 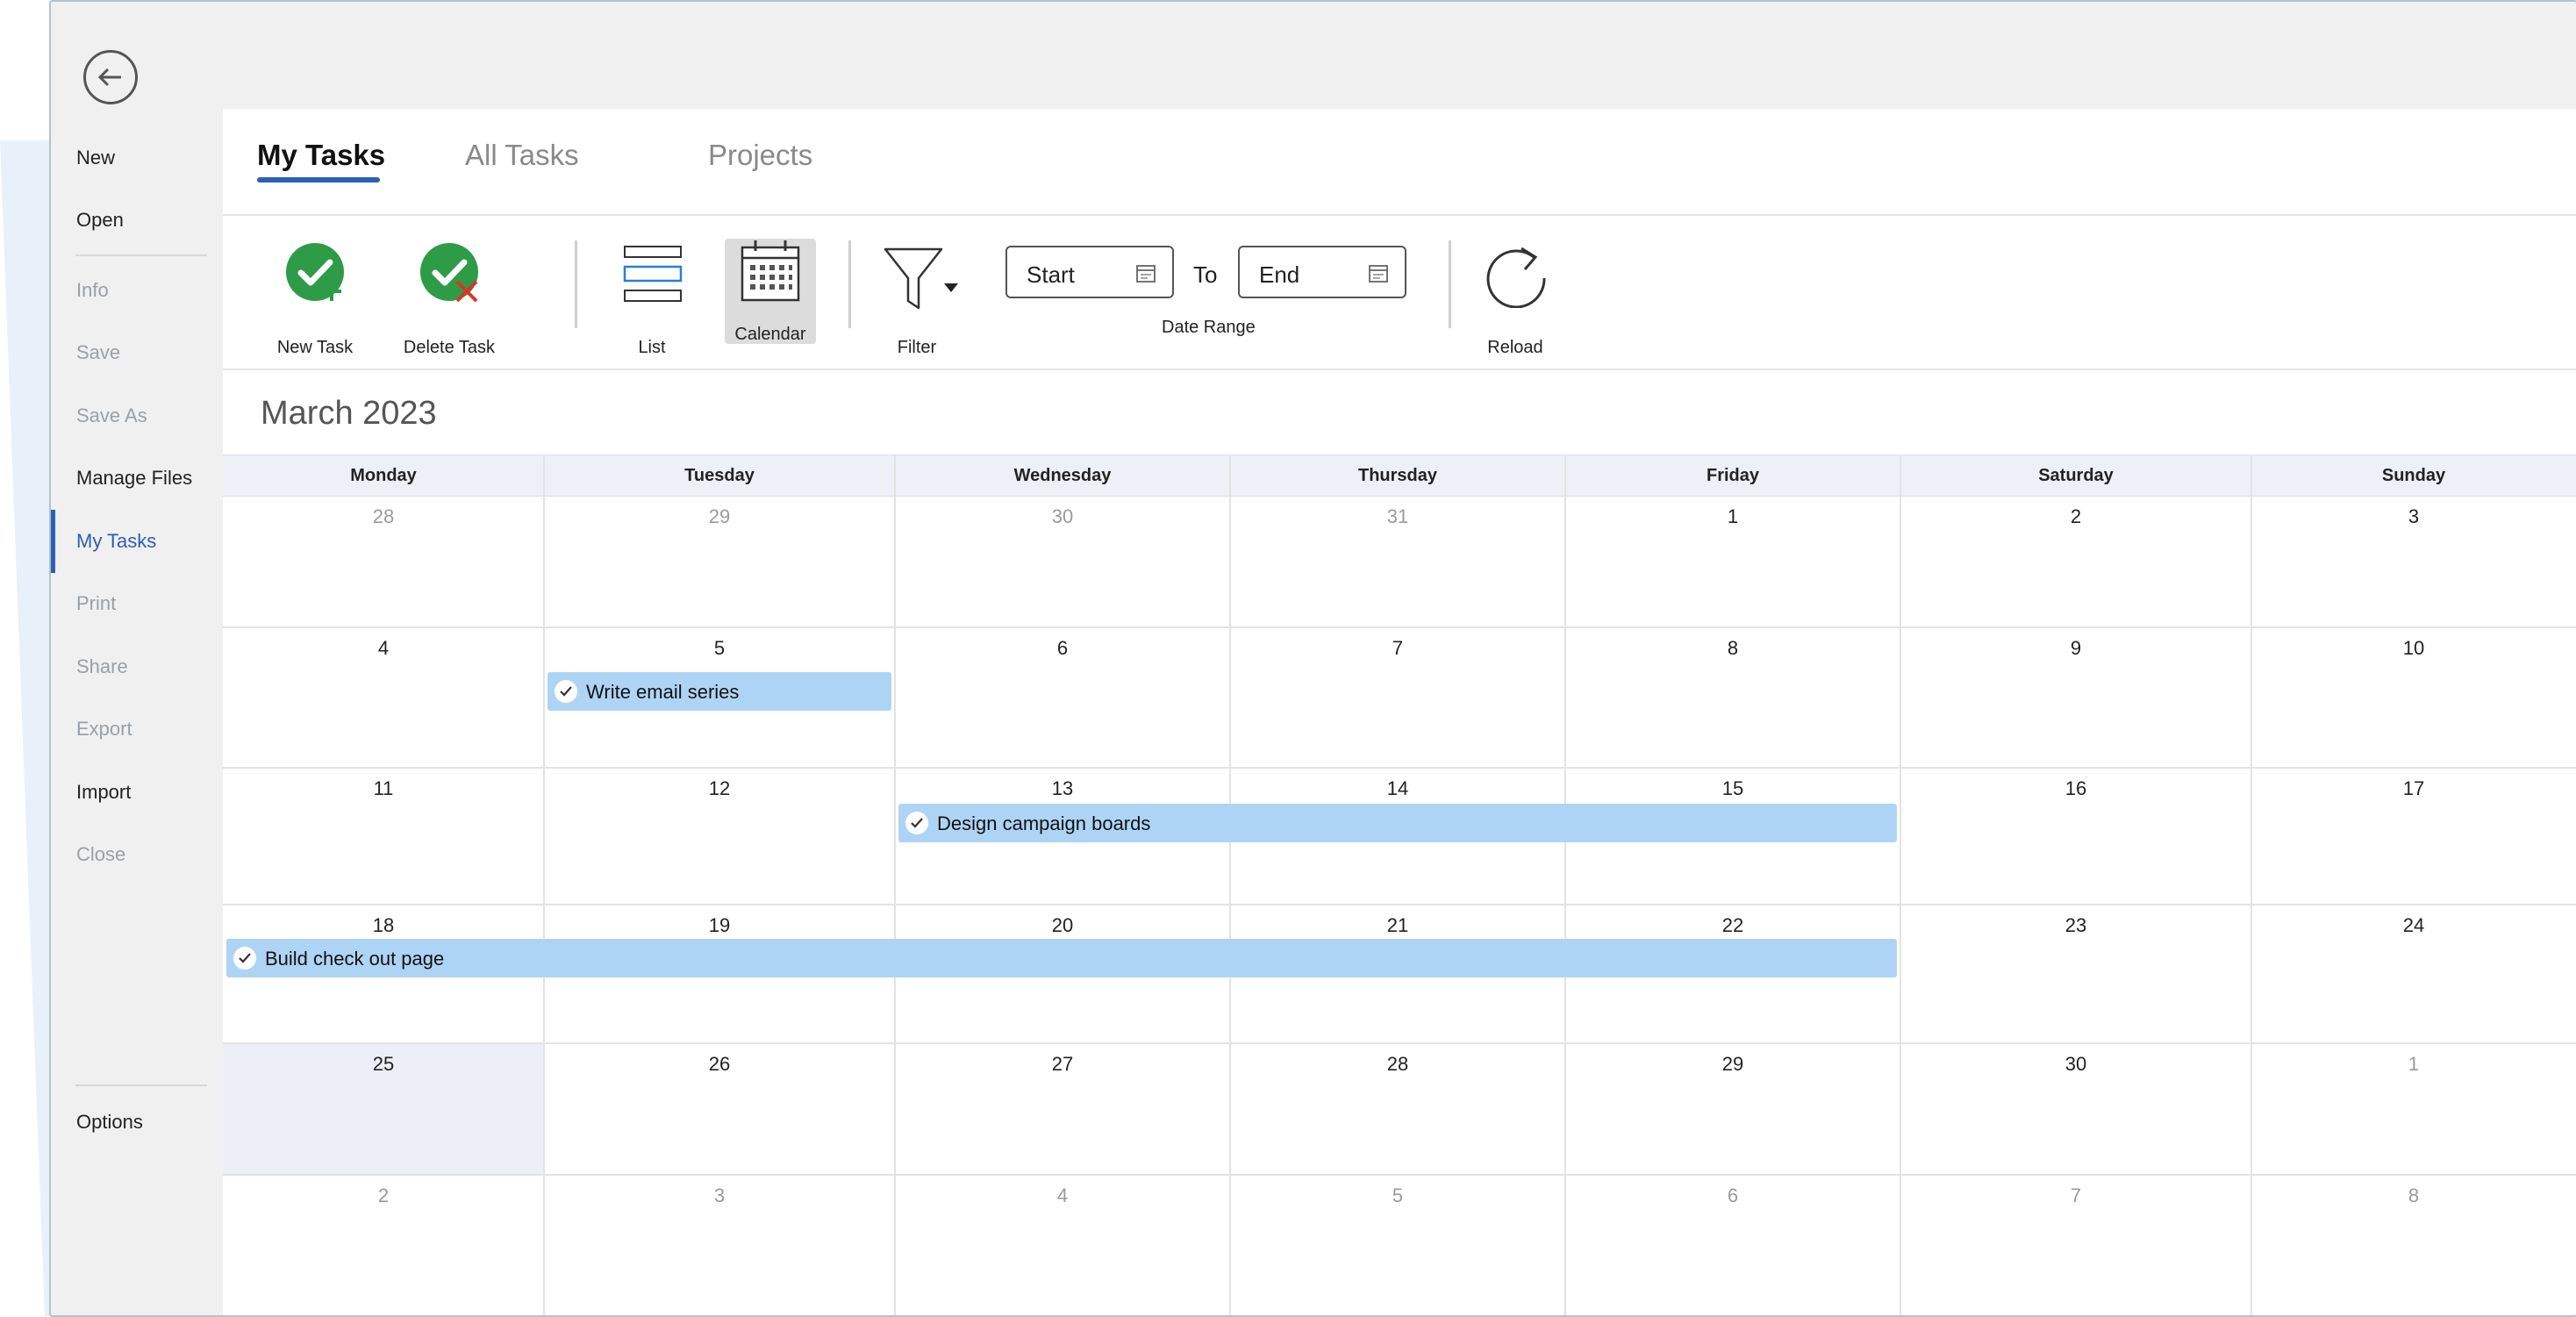 I want to click on day-cell-number: 19, so click(x=719, y=925).